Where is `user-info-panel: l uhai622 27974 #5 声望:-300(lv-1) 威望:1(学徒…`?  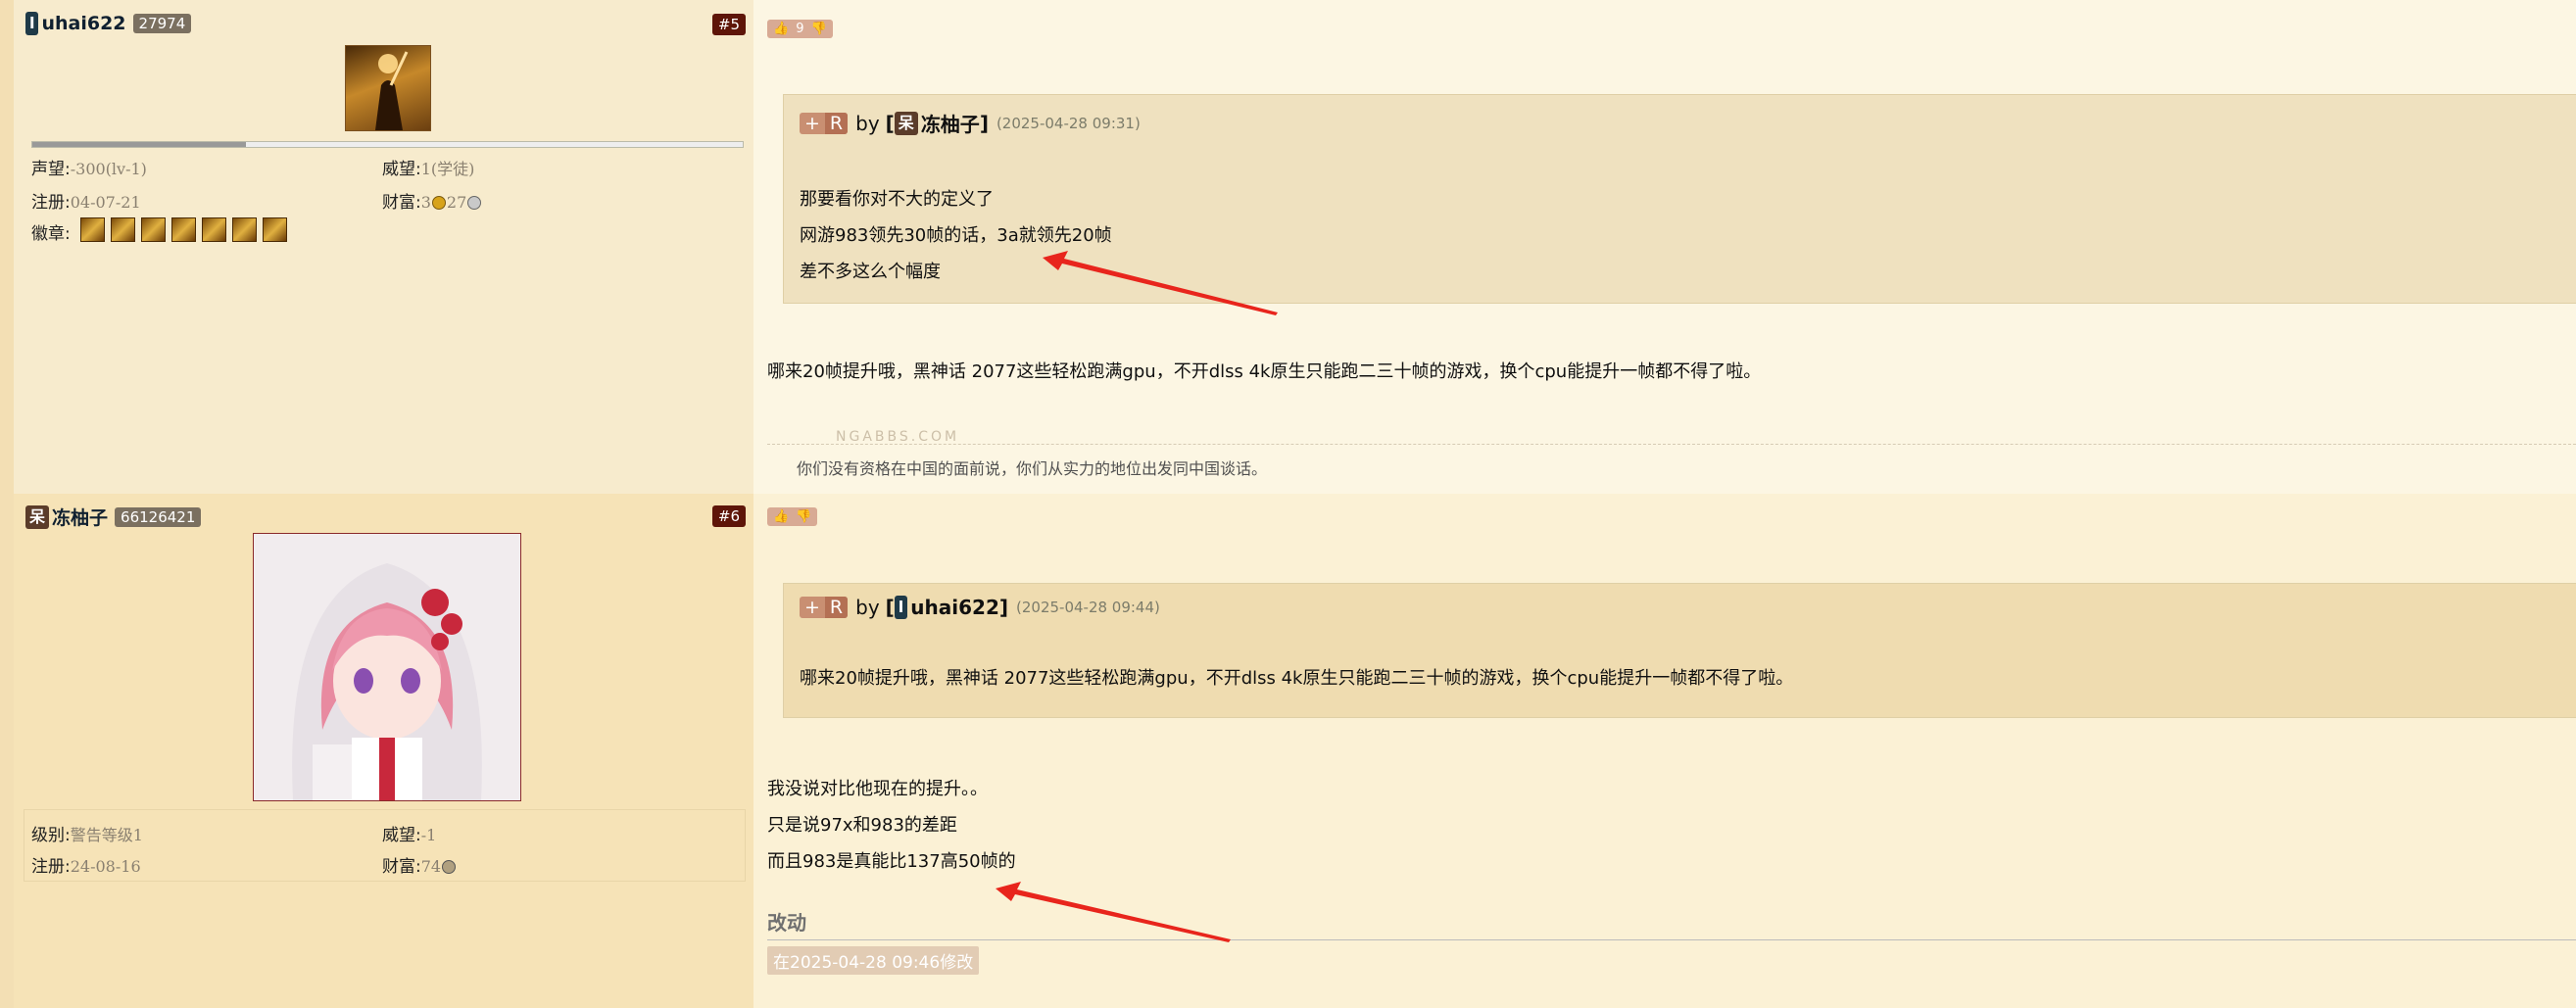 user-info-panel: l uhai622 27974 #5 声望:-300(lv-1) 威望:1(学徒… is located at coordinates (383, 247).